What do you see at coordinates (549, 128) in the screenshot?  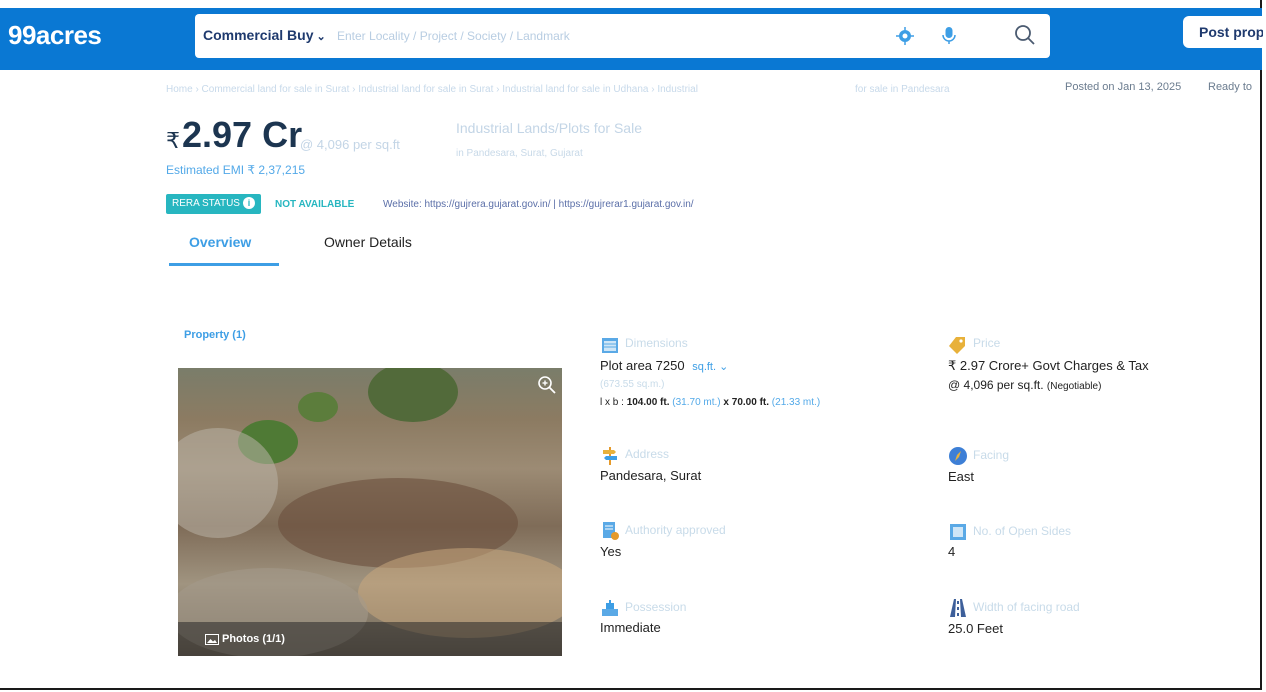 I see `property-title: Industrial Lands/Plots for Sale` at bounding box center [549, 128].